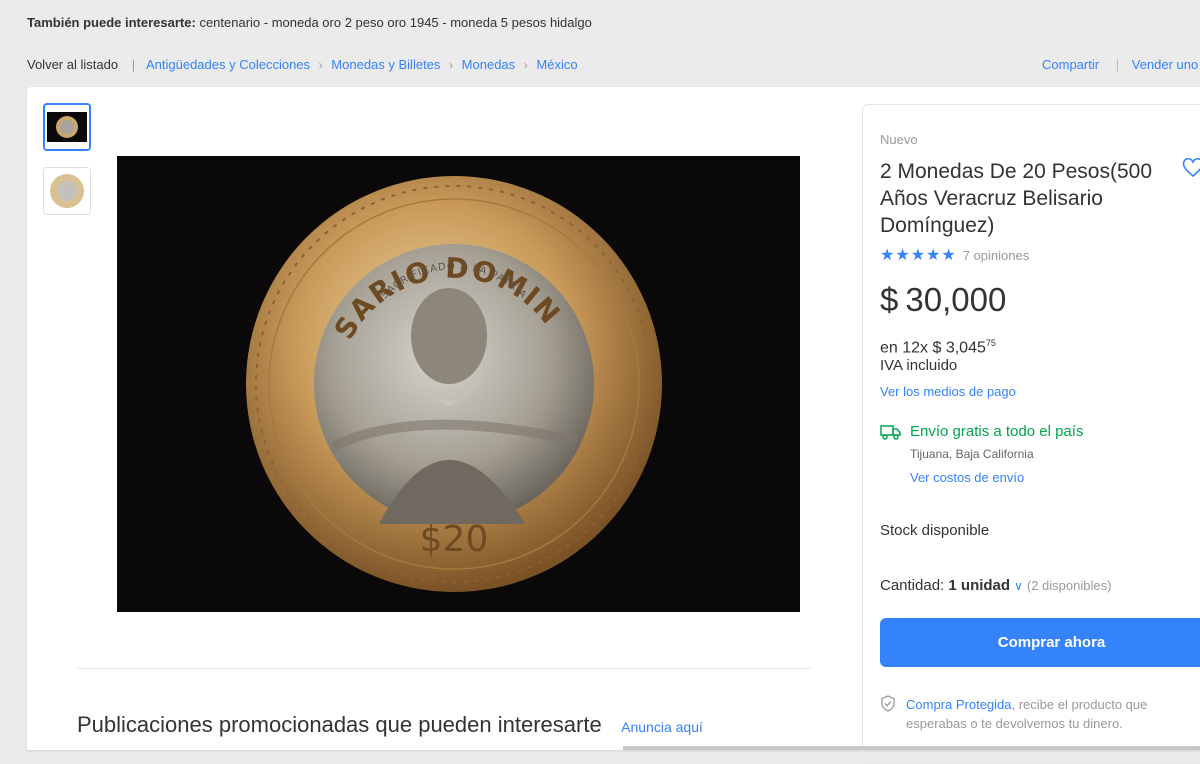 This screenshot has width=1200, height=764. Describe the element at coordinates (979, 585) in the screenshot. I see `quantity-value: 1 unidad` at that location.